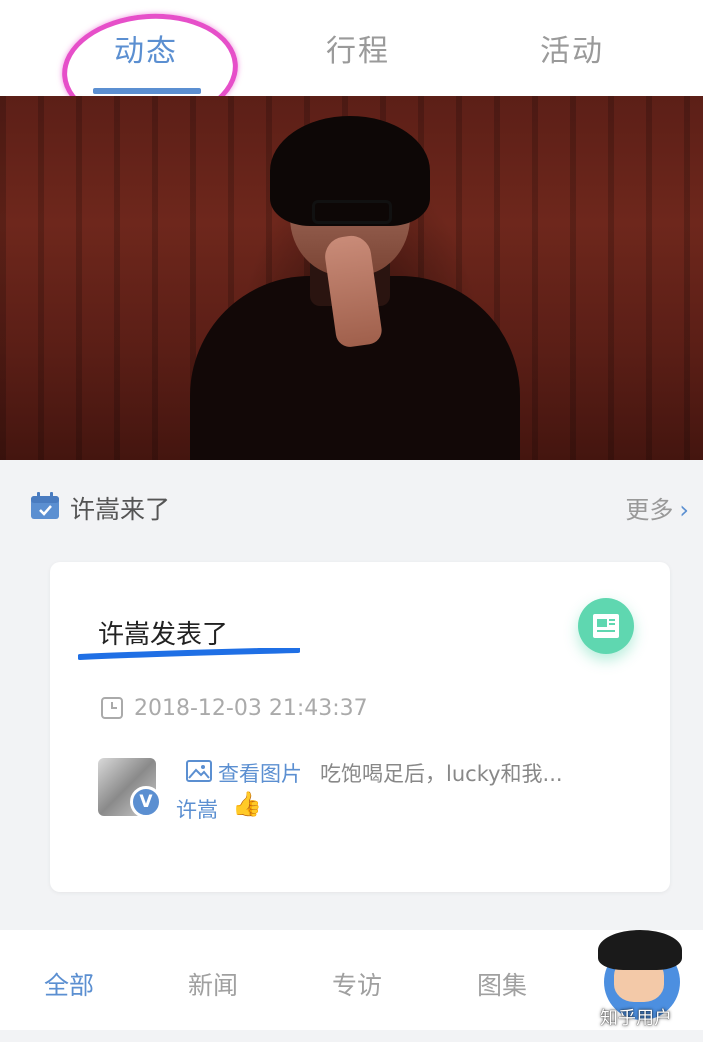 The height and width of the screenshot is (1042, 703). I want to click on thumbs-up-icon: 👍, so click(247, 804).